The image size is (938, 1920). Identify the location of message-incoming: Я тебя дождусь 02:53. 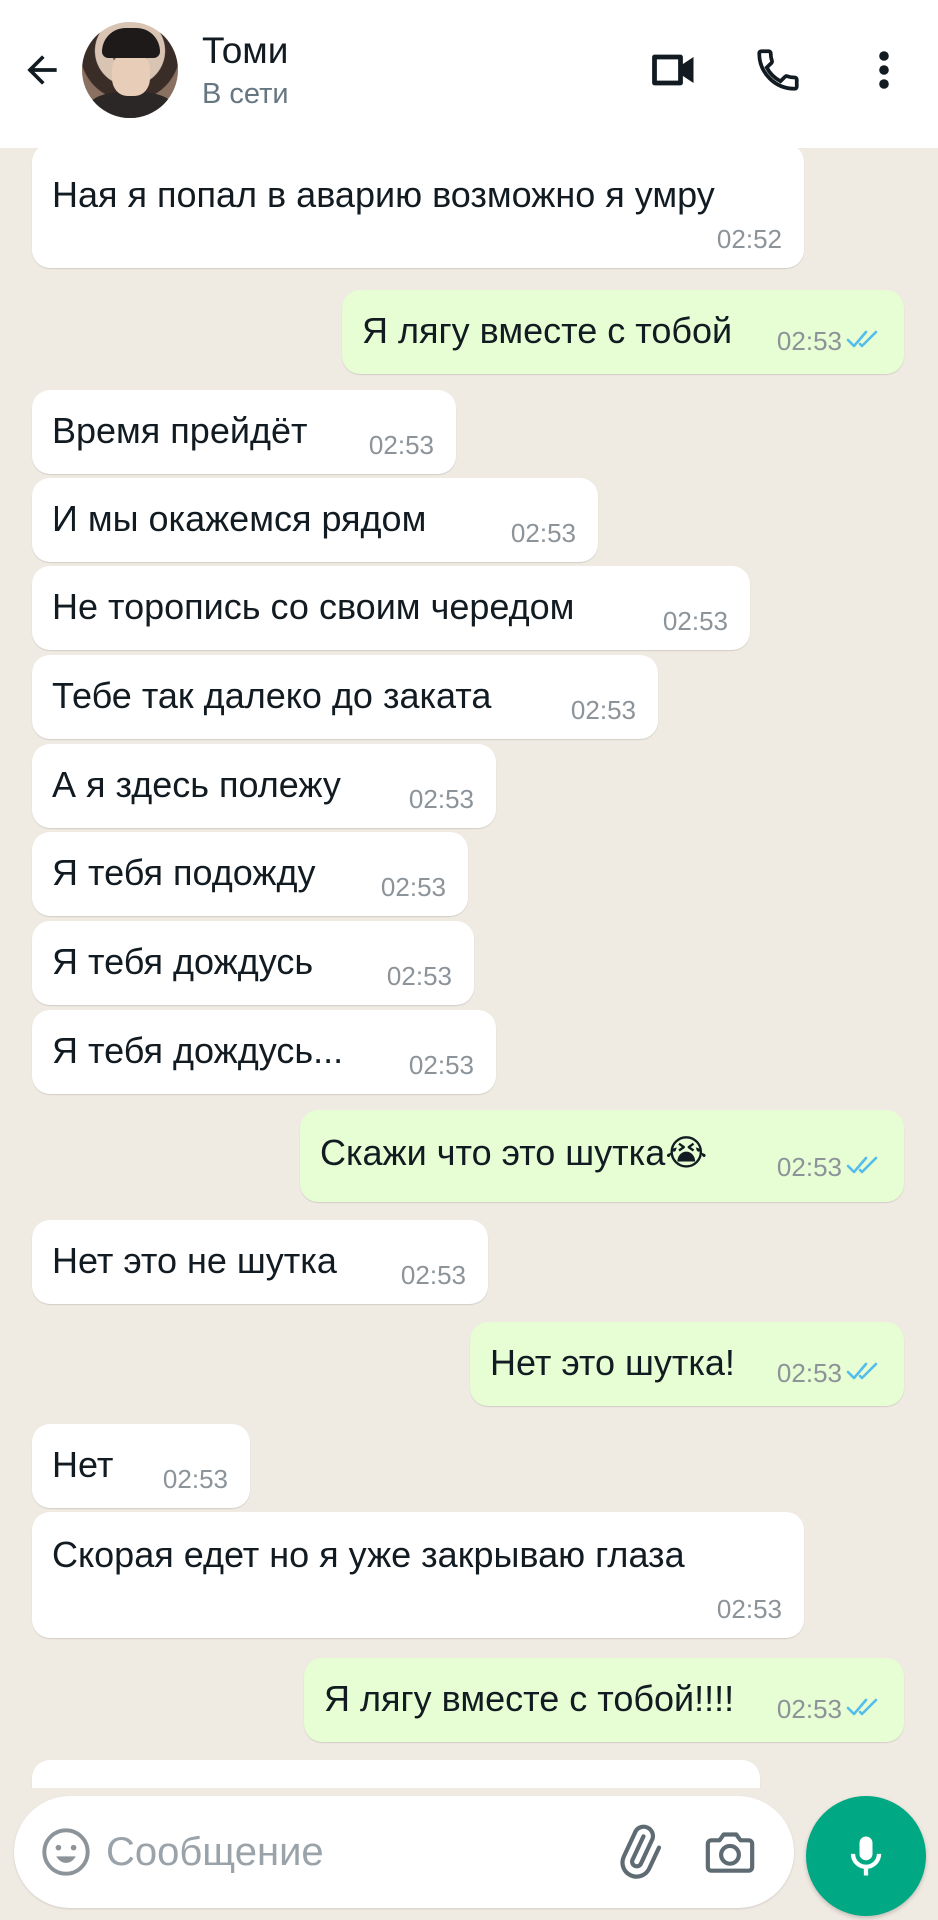
(253, 963).